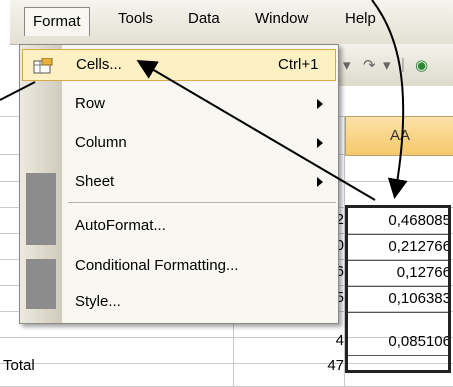 The width and height of the screenshot is (453, 387). What do you see at coordinates (347, 65) in the screenshot?
I see `dropdown-icon: ▾` at bounding box center [347, 65].